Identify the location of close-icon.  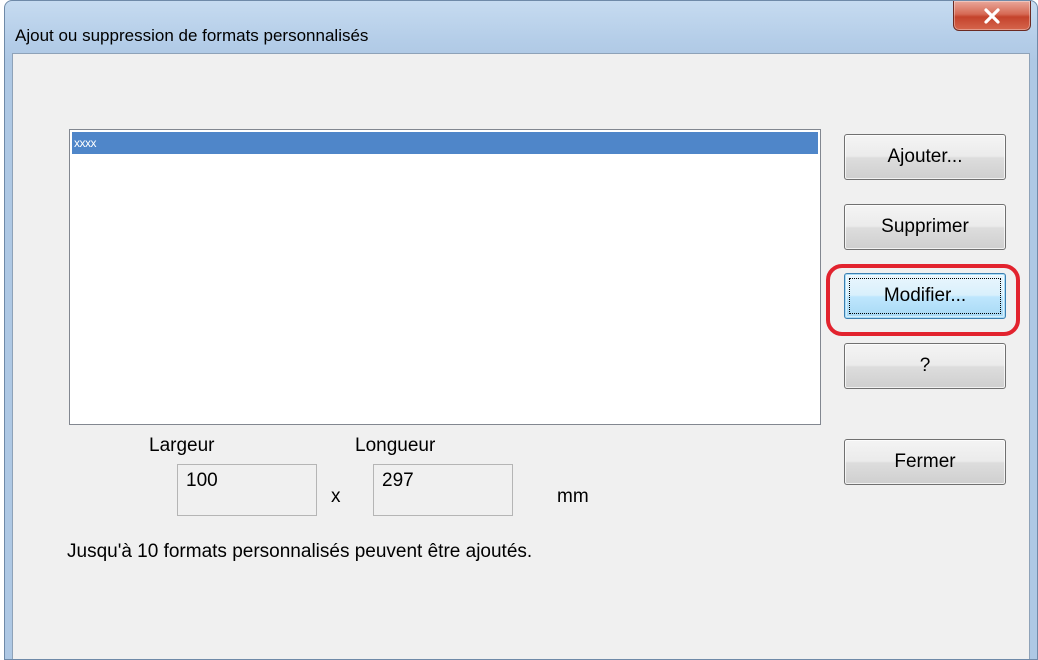
(992, 15).